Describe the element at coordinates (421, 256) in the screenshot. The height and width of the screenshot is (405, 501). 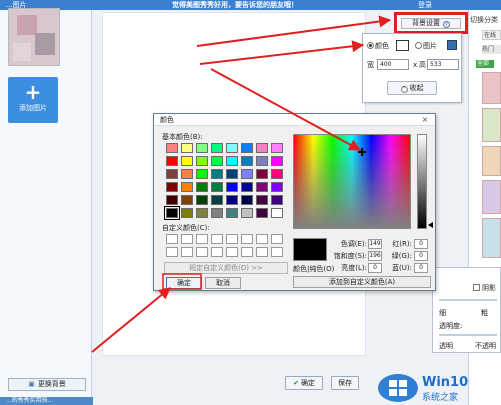
I see `green-input: 0` at that location.